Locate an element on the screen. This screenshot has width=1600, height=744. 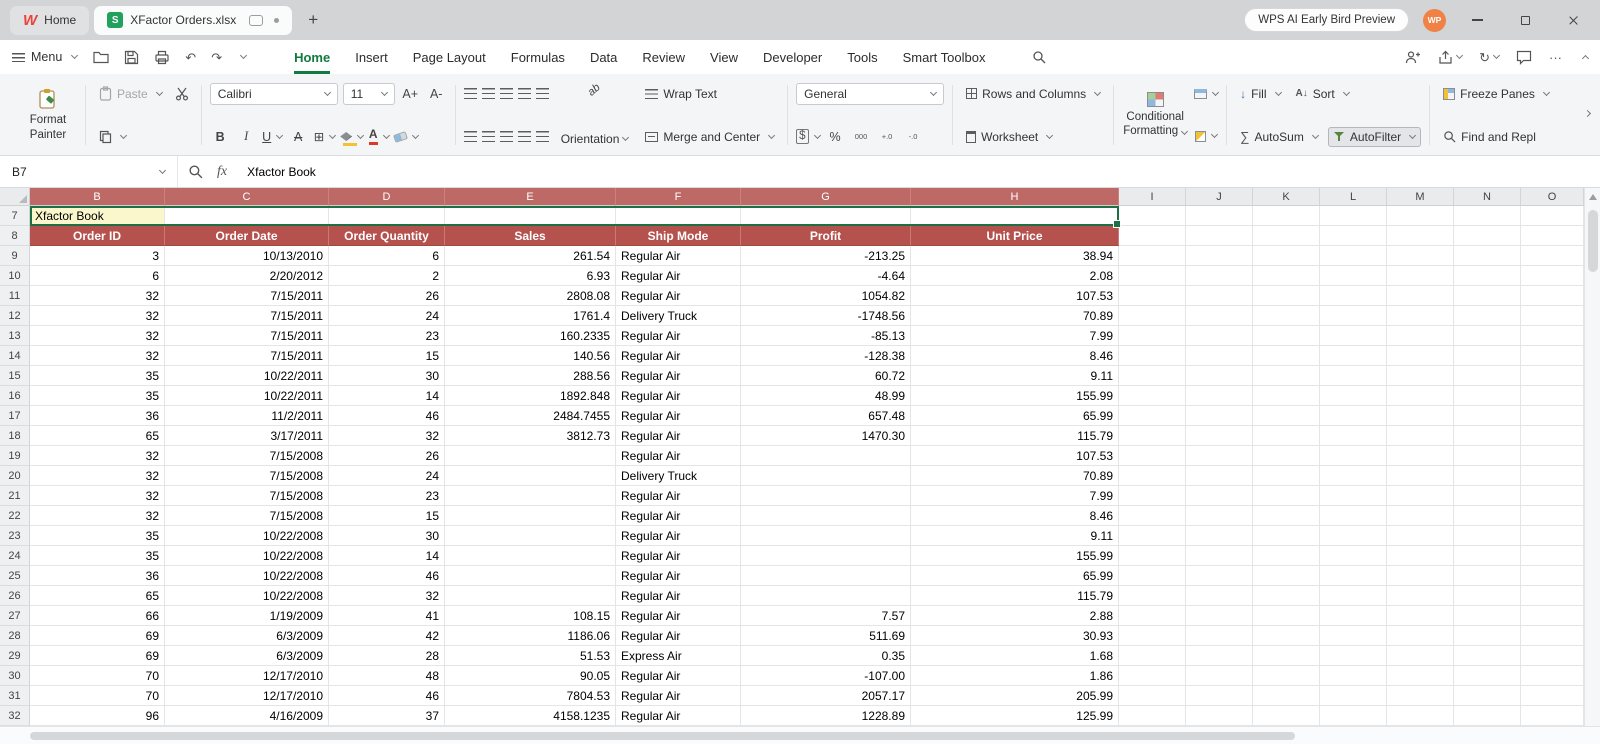
cell-L23 is located at coordinates (1353, 536).